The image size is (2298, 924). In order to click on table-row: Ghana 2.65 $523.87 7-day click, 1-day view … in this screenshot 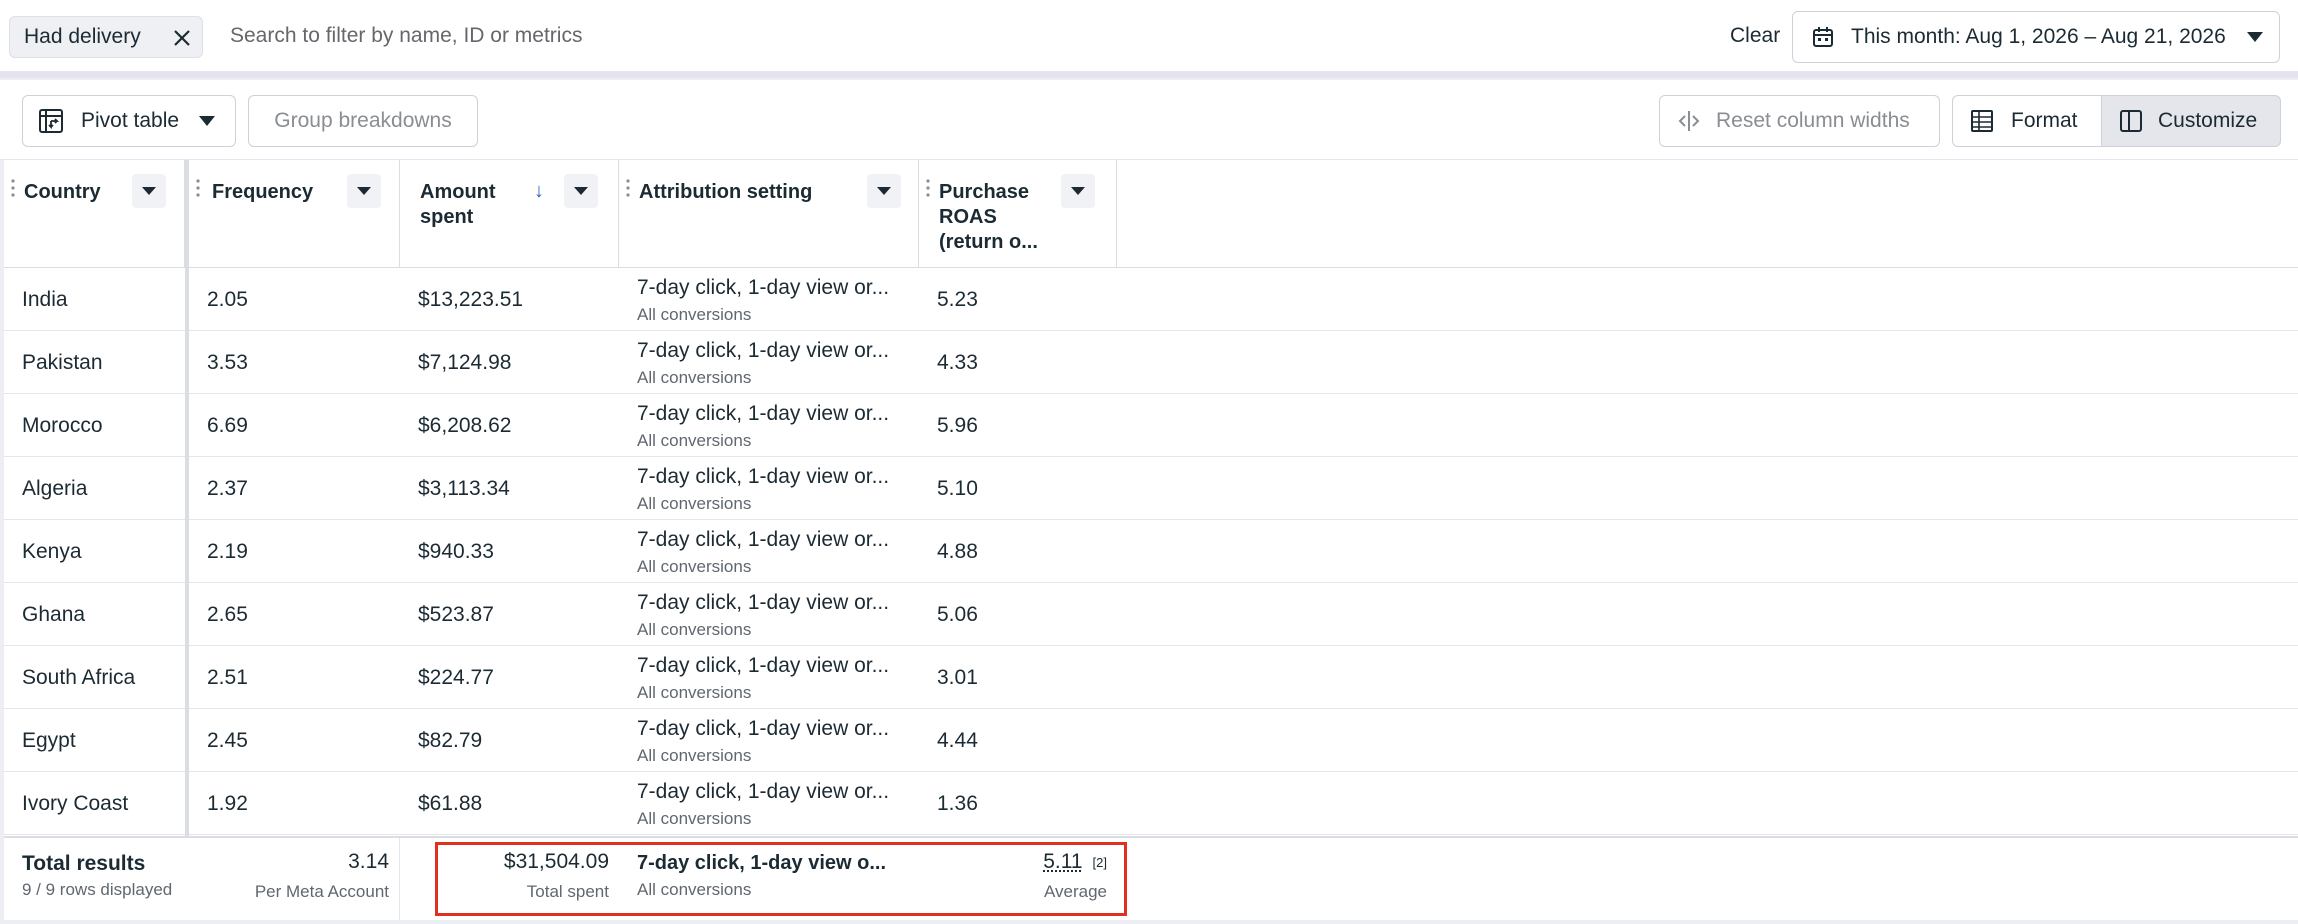, I will do `click(1151, 614)`.